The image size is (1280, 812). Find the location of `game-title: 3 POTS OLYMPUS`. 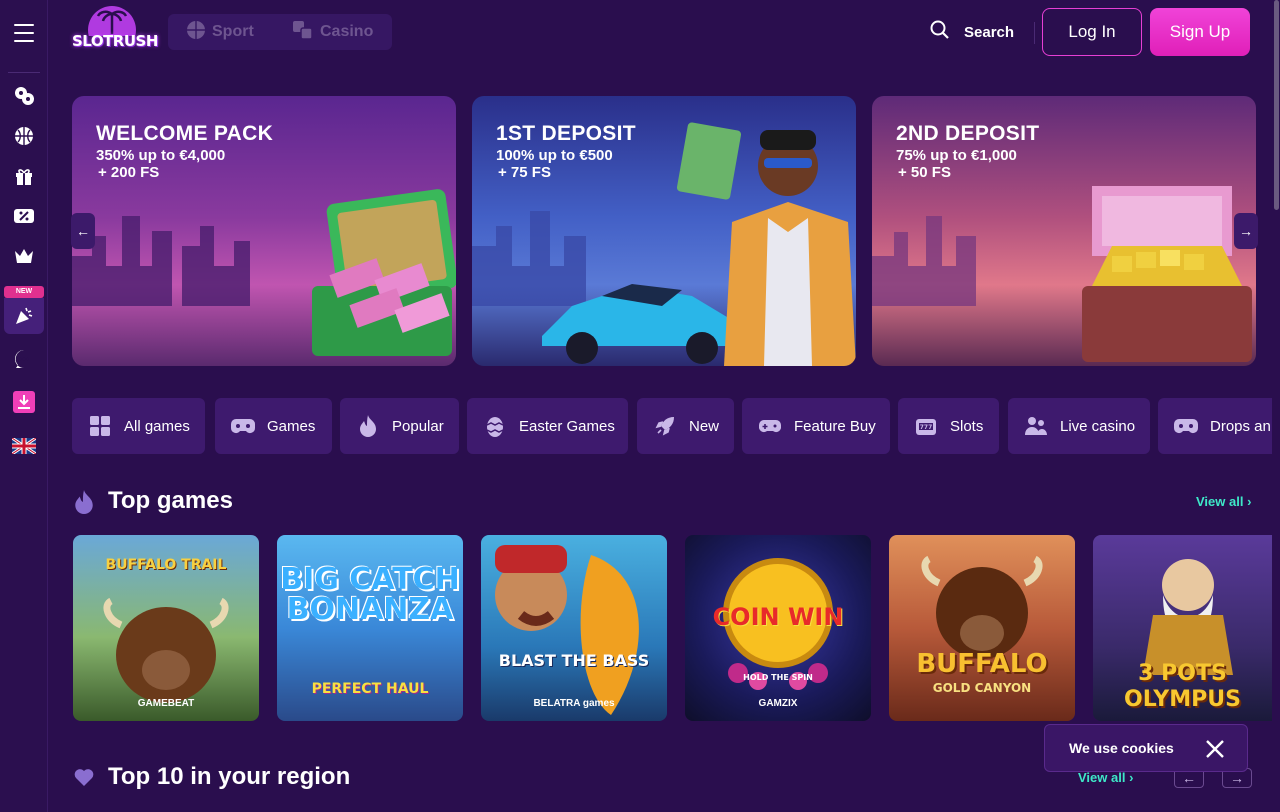

game-title: 3 POTS OLYMPUS is located at coordinates (1182, 686).